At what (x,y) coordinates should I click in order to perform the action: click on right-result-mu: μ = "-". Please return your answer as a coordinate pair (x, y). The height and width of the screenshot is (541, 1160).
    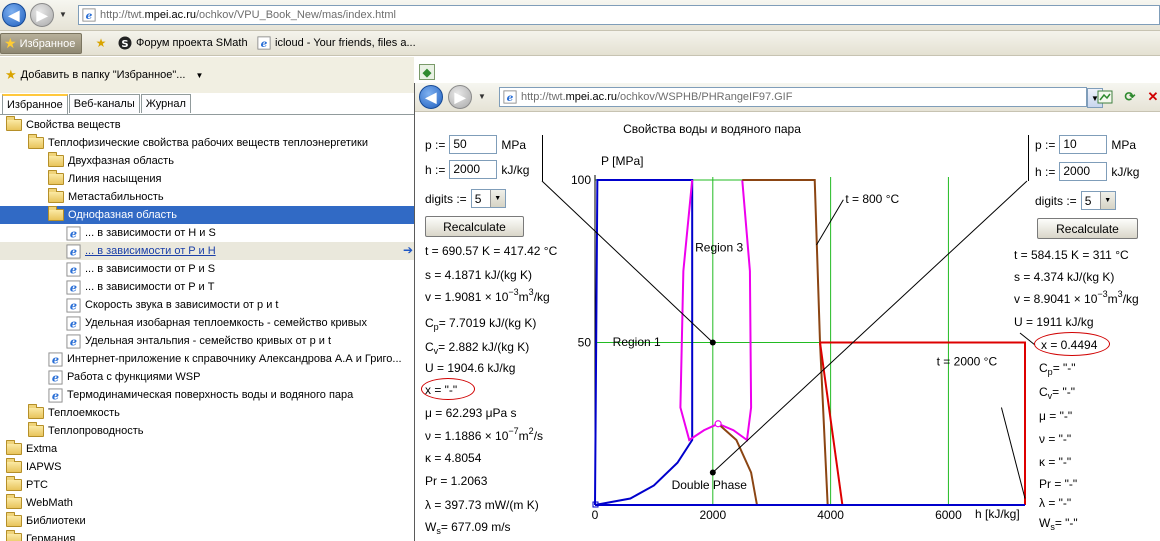
    Looking at the image, I should click on (1056, 416).